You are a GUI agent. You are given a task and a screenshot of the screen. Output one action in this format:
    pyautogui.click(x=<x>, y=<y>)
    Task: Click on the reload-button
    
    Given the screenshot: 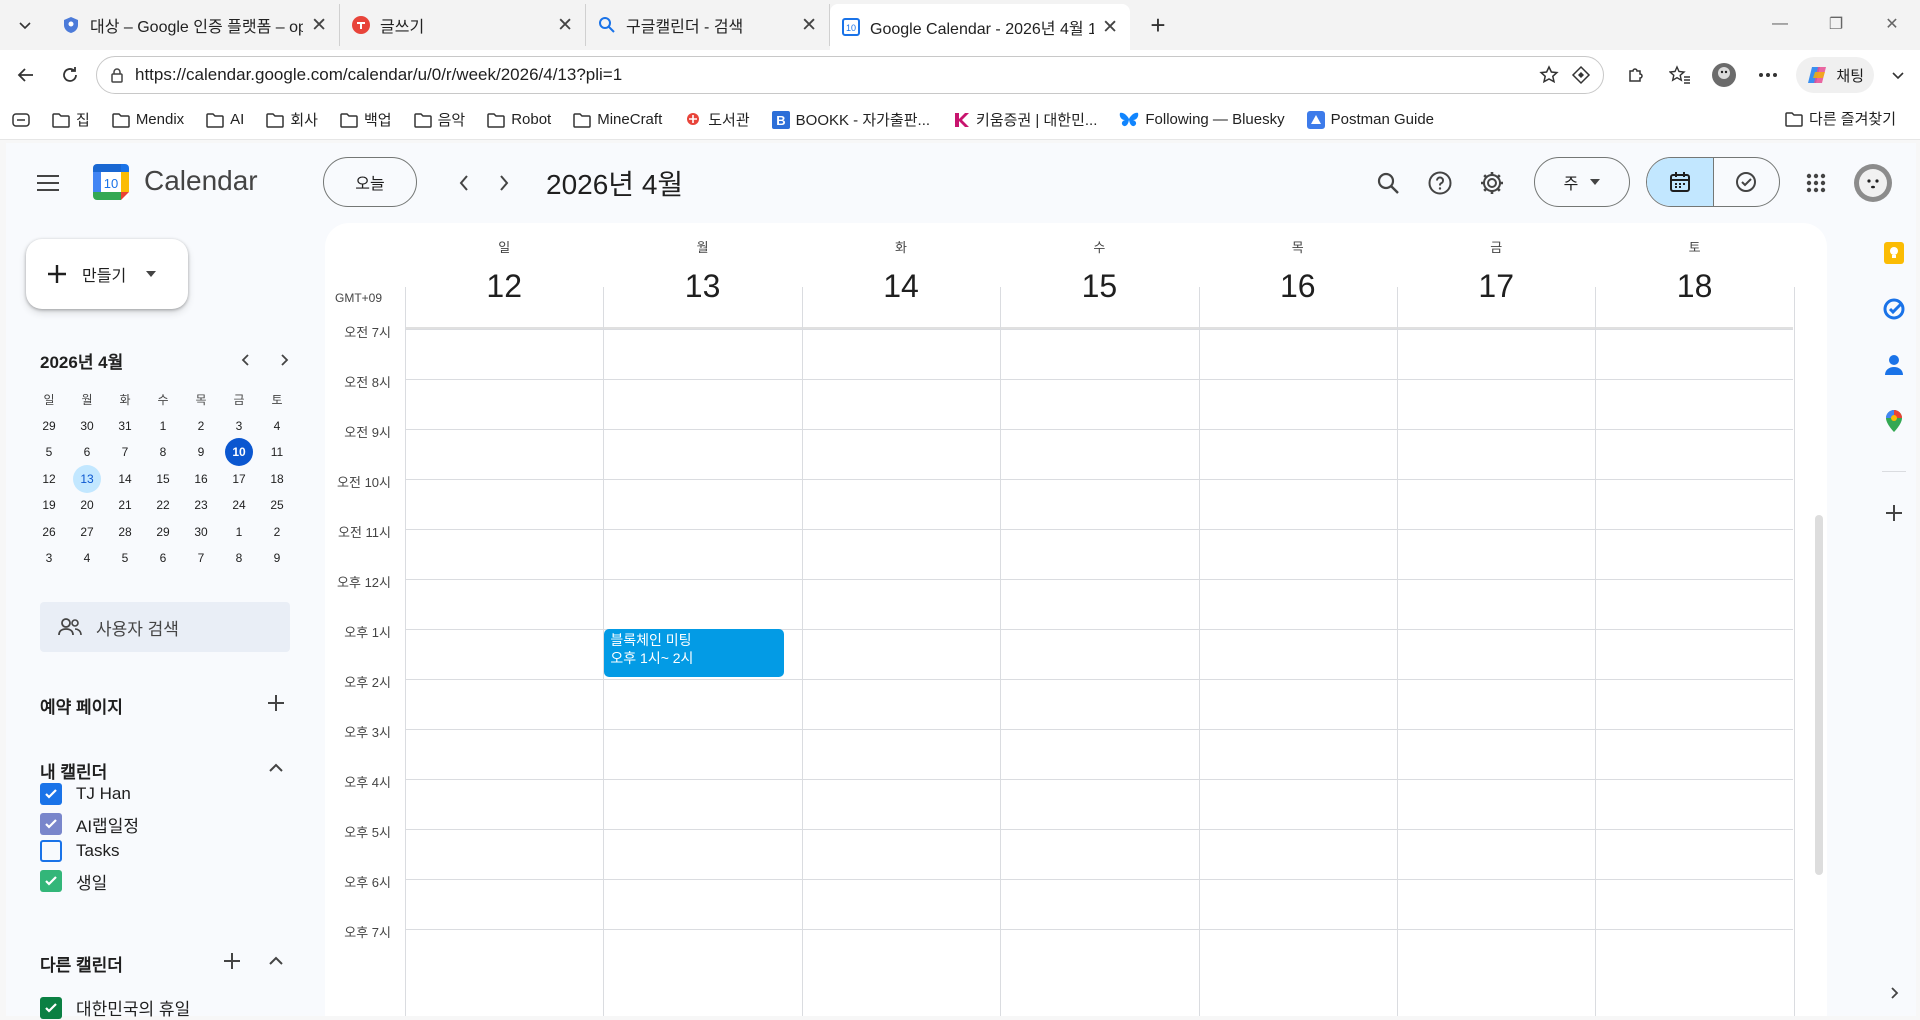 What is the action you would take?
    pyautogui.click(x=70, y=75)
    